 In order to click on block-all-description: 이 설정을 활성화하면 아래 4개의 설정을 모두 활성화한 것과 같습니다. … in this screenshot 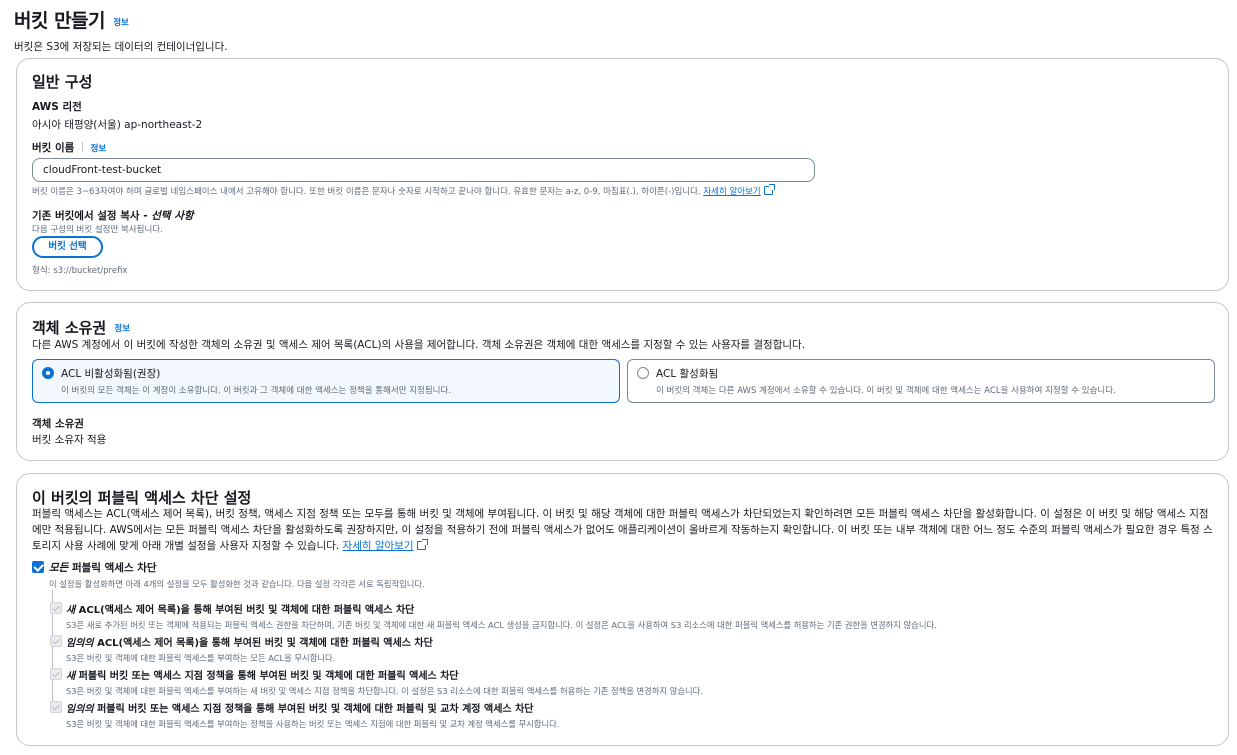, I will do `click(237, 584)`.